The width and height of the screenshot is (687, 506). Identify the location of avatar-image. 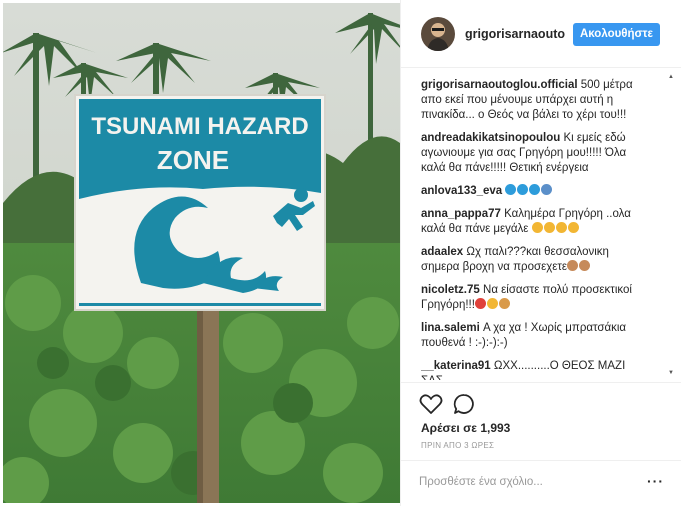
(438, 34).